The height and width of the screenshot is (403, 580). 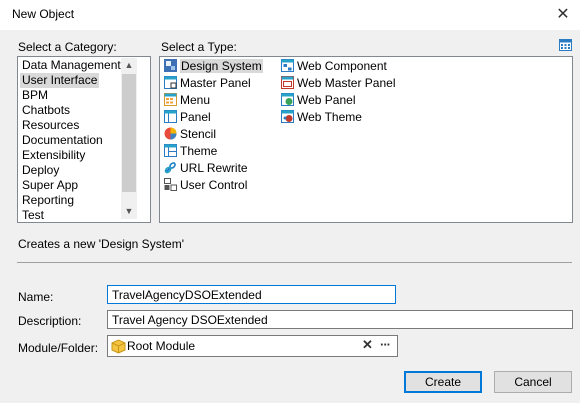 What do you see at coordinates (46, 110) in the screenshot?
I see `category-item-chatbots: Chatbots` at bounding box center [46, 110].